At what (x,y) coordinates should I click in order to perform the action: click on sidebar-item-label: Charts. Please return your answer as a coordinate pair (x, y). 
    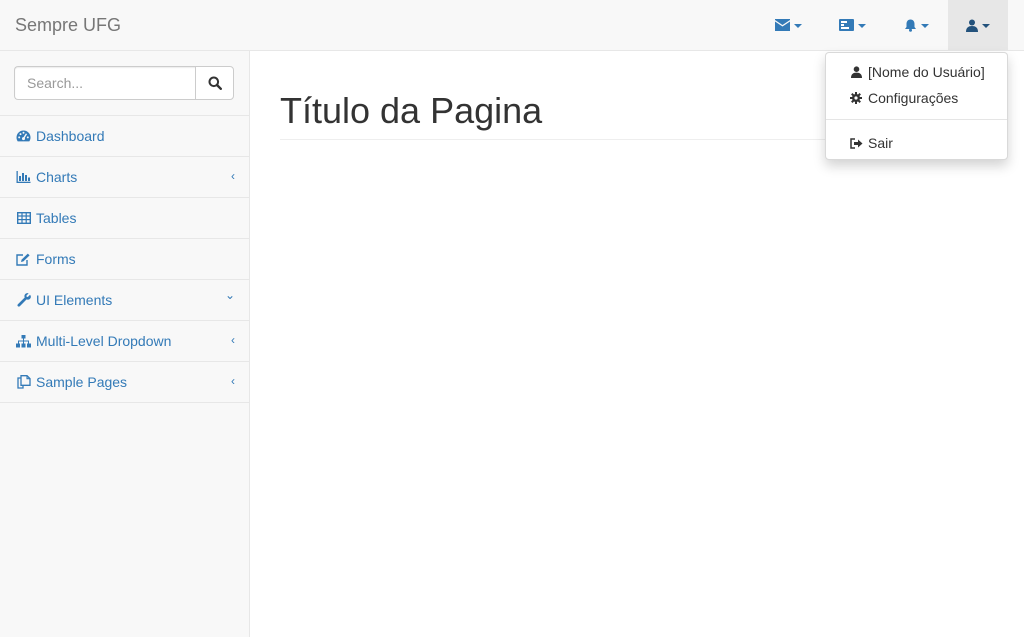
    Looking at the image, I should click on (57, 177).